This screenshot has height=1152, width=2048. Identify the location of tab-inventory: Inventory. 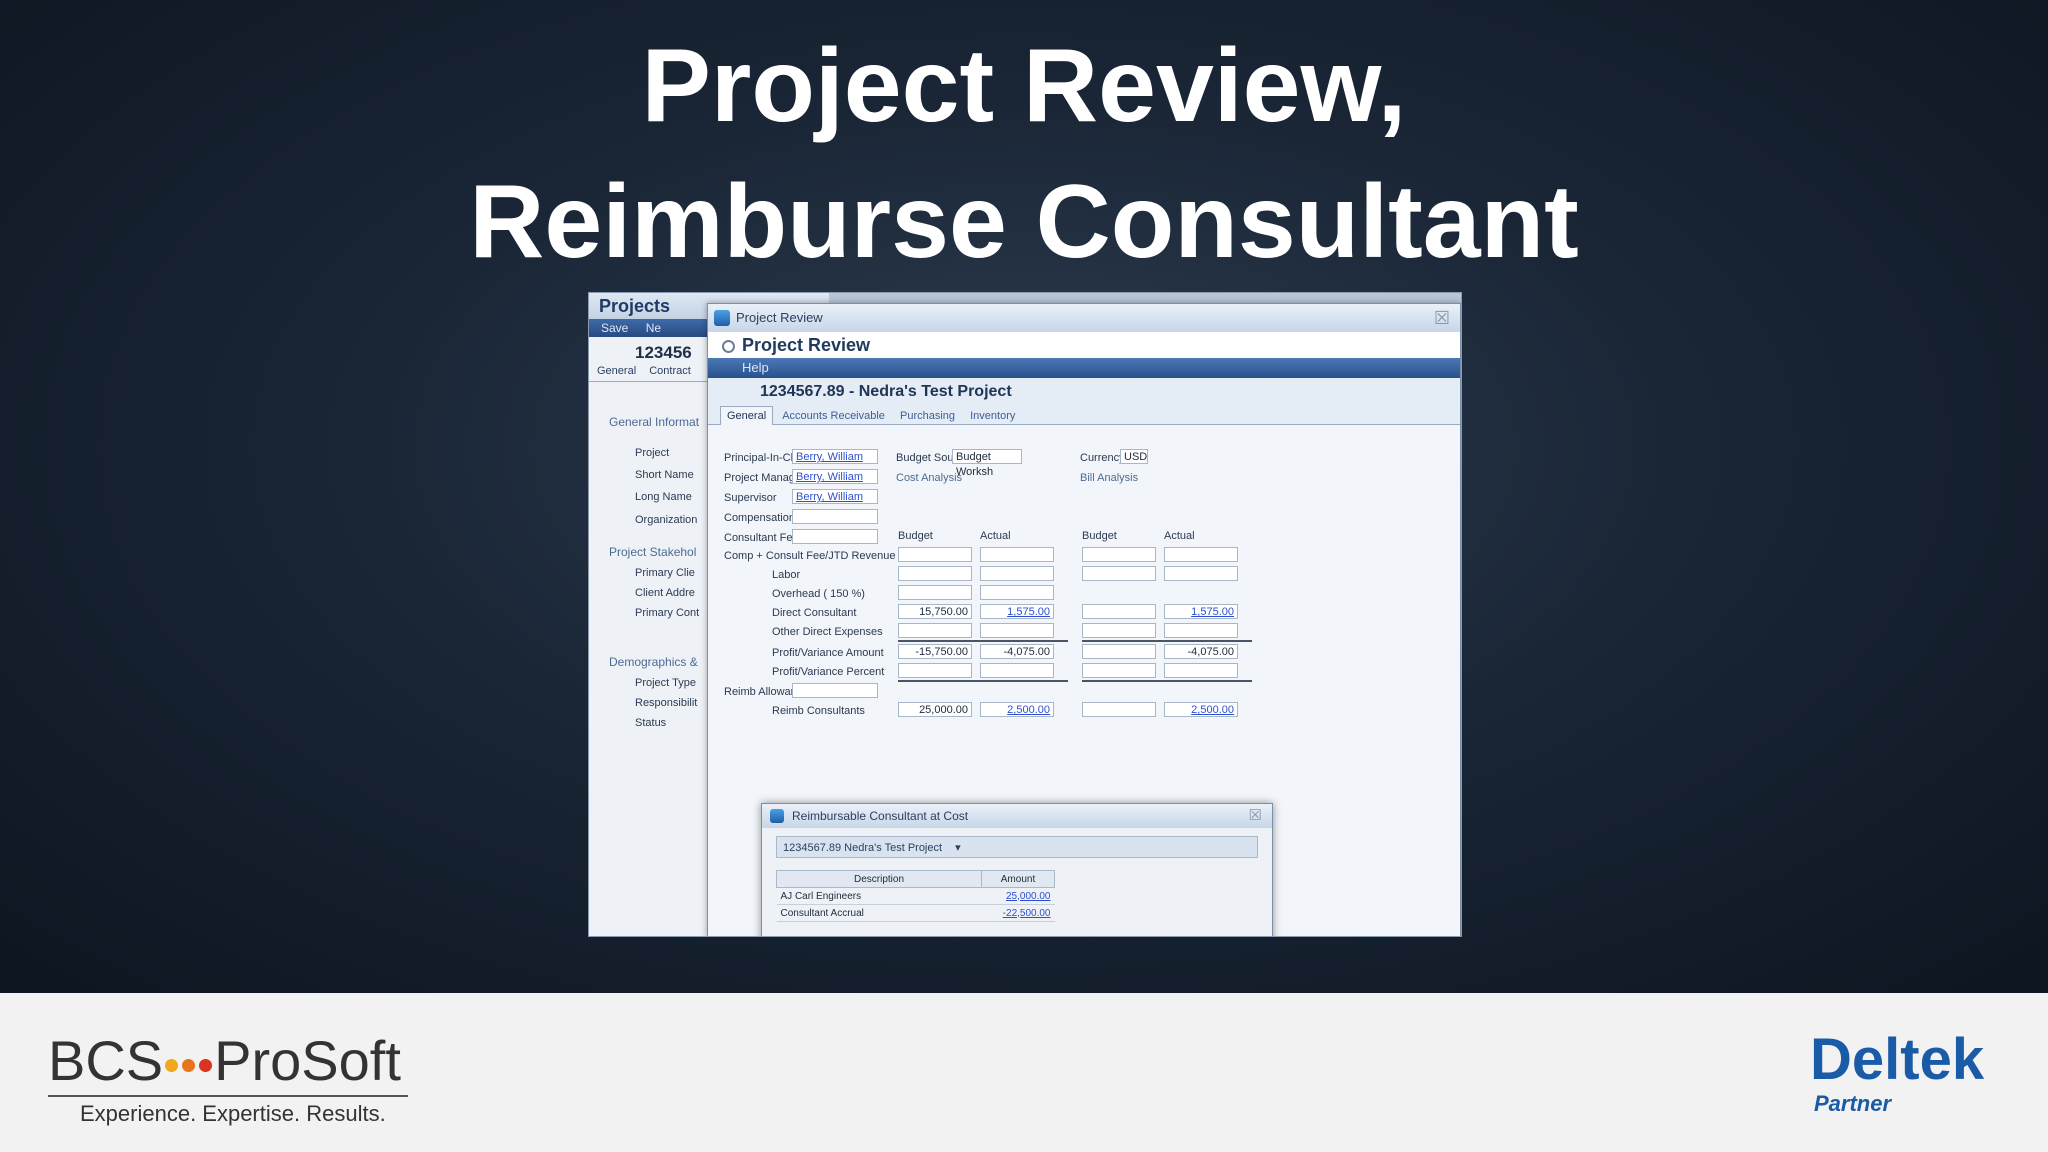
(992, 416).